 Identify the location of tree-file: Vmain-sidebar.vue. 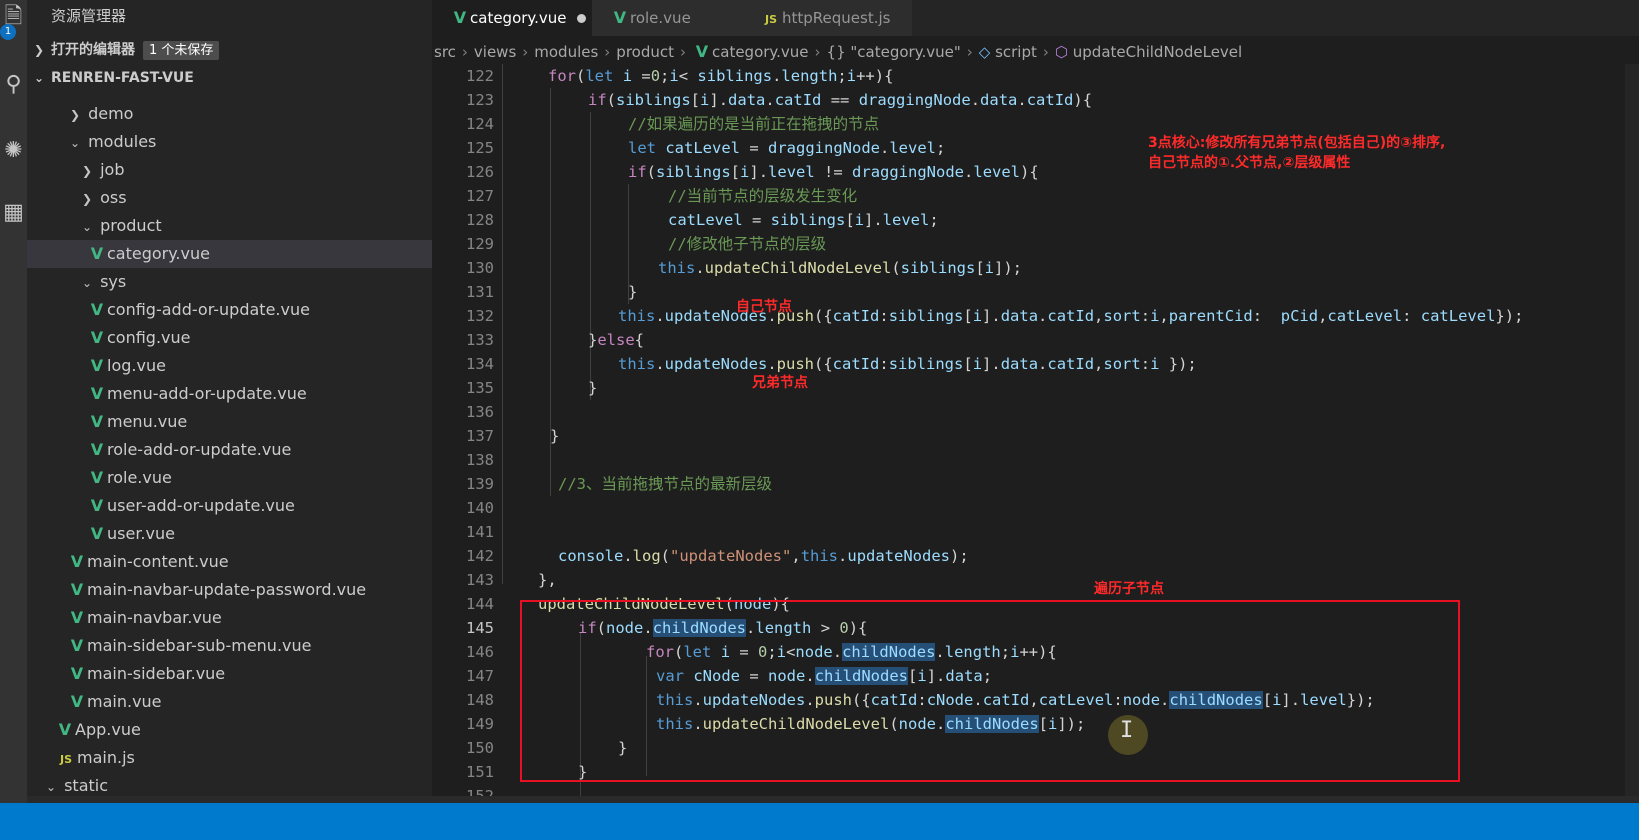
(229, 674).